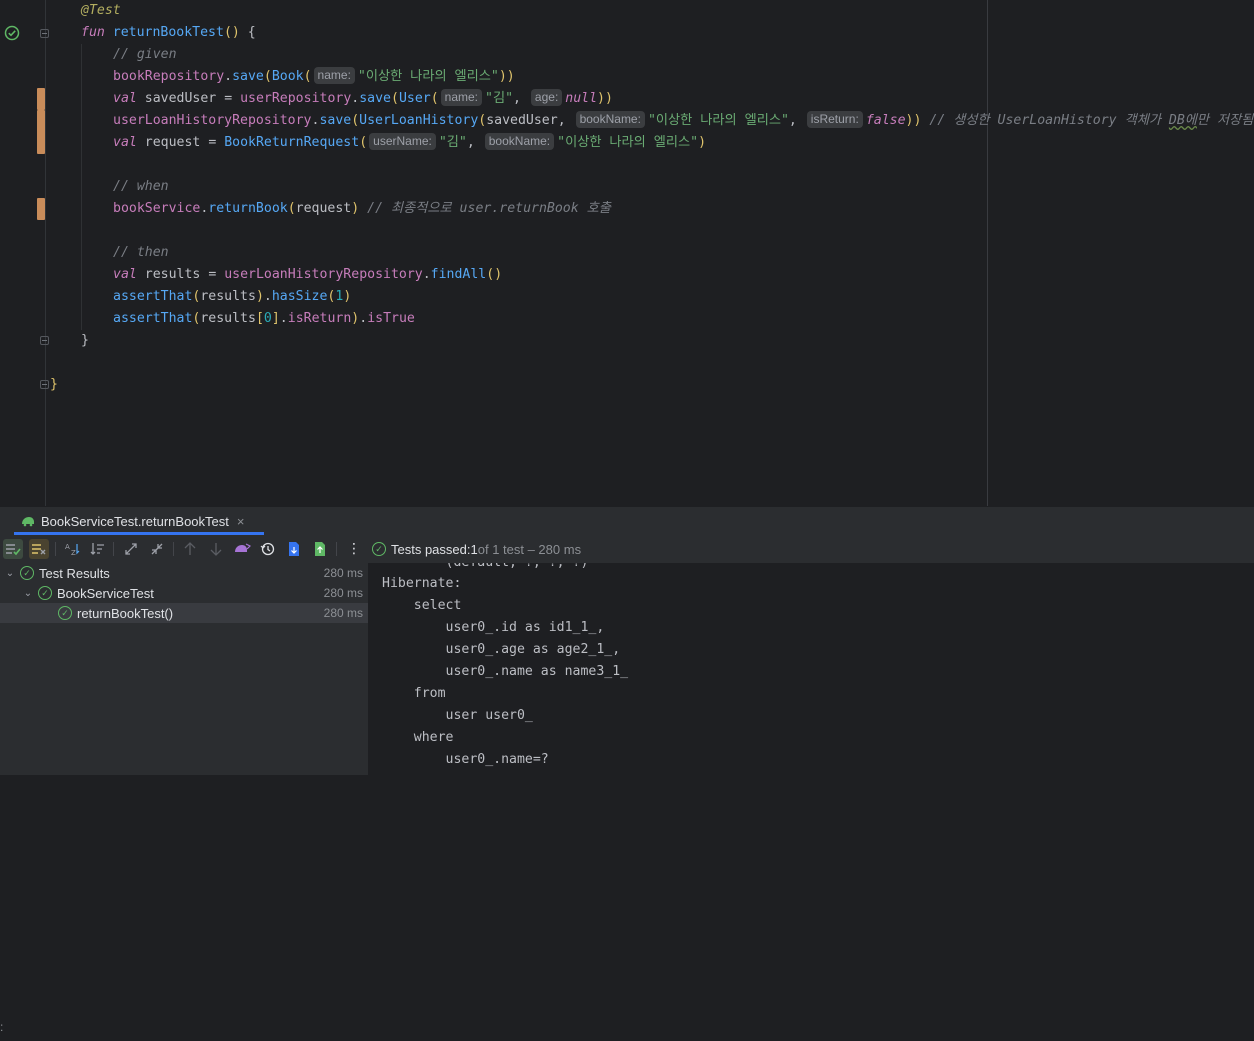  Describe the element at coordinates (422, 605) in the screenshot. I see `console-line: select` at that location.